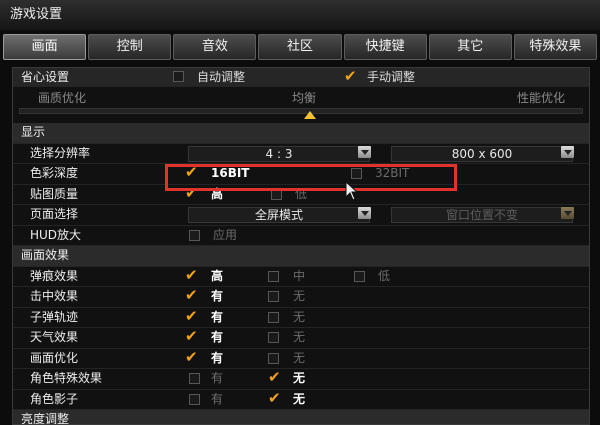 This screenshot has width=600, height=425. Describe the element at coordinates (279, 153) in the screenshot. I see `aspect-ratio-select: 4 : 3` at that location.